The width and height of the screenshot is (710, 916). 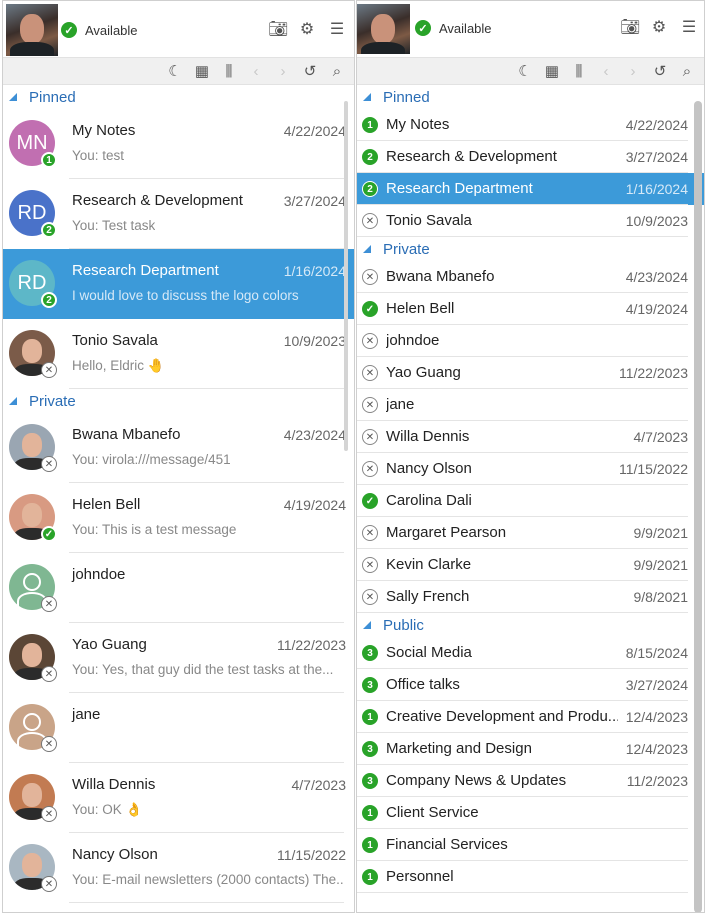 I want to click on conversation-name: Yao Guang, so click(x=423, y=372).